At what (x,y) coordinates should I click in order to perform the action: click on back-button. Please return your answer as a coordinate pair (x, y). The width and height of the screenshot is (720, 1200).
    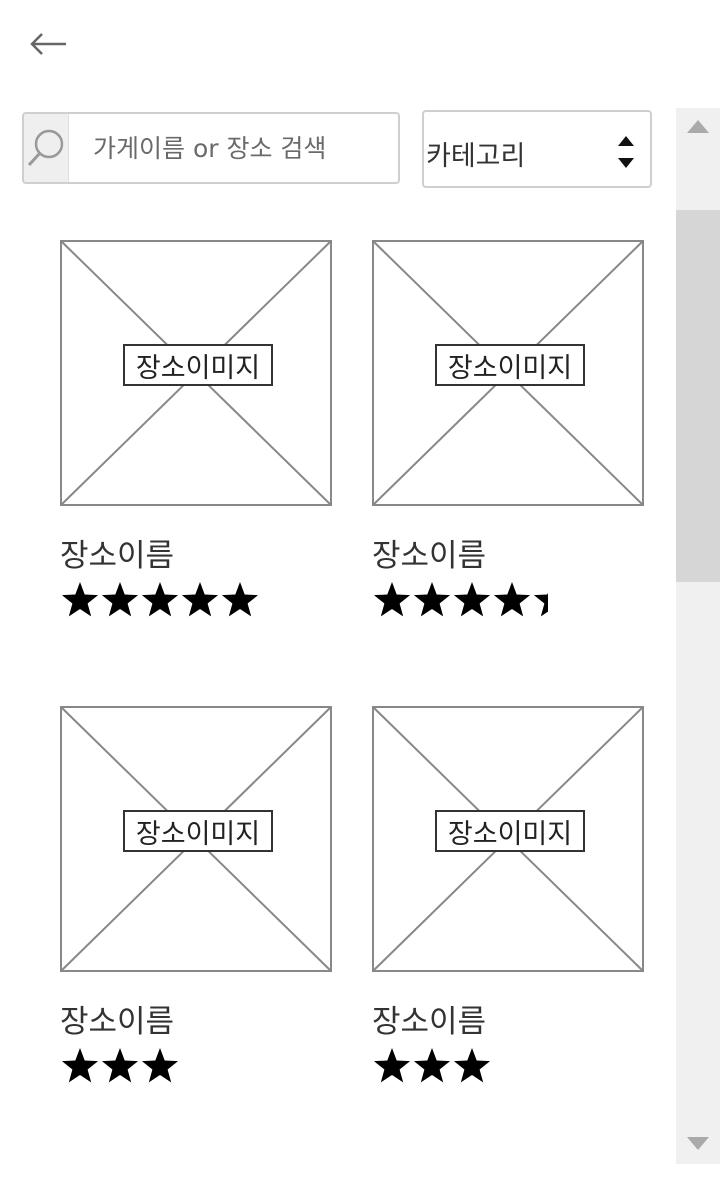
    Looking at the image, I should click on (52, 46).